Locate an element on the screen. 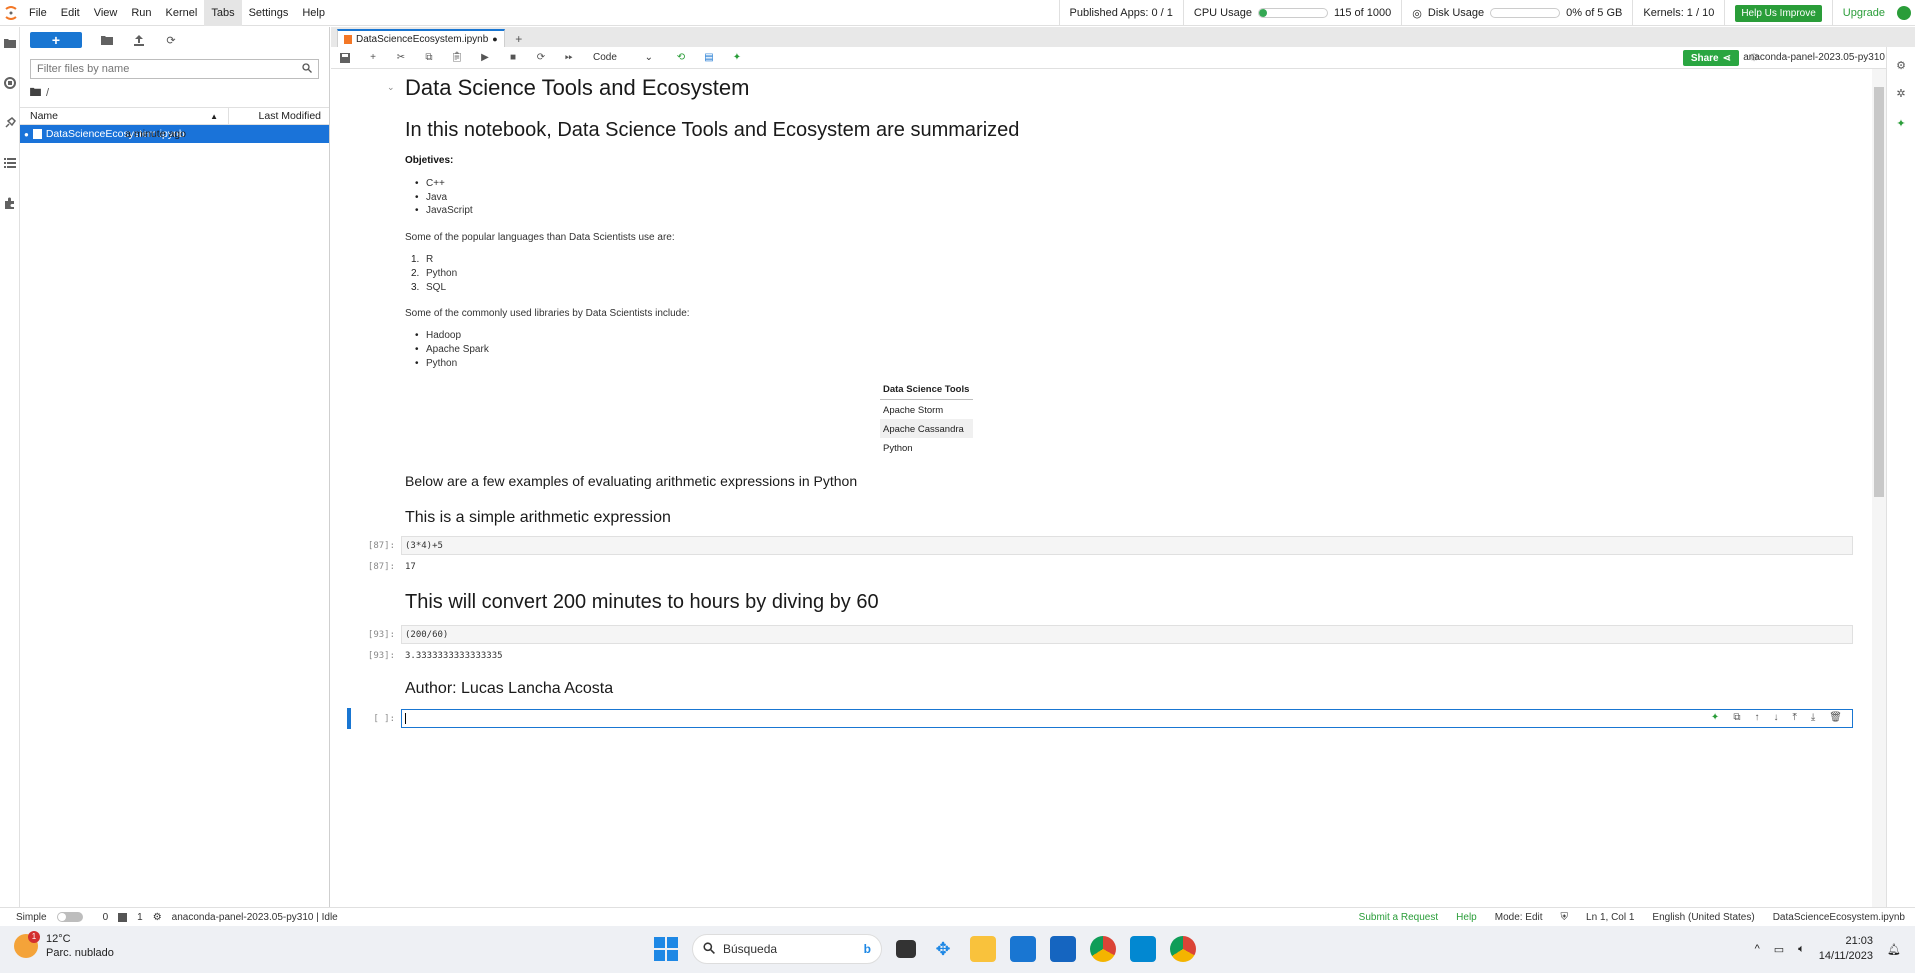 This screenshot has height=973, width=1915. move-up-icon: ↑ is located at coordinates (1756, 717).